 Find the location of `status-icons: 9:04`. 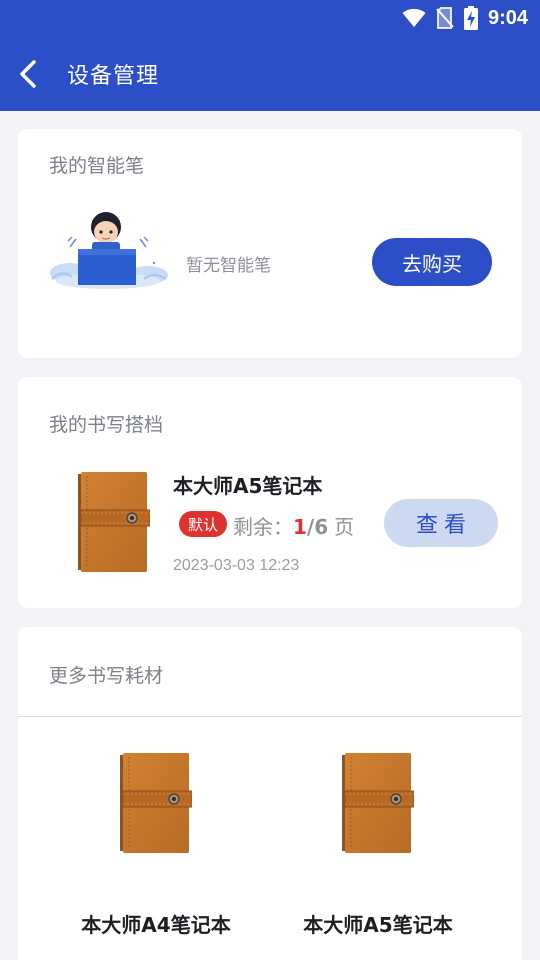

status-icons: 9:04 is located at coordinates (465, 18).